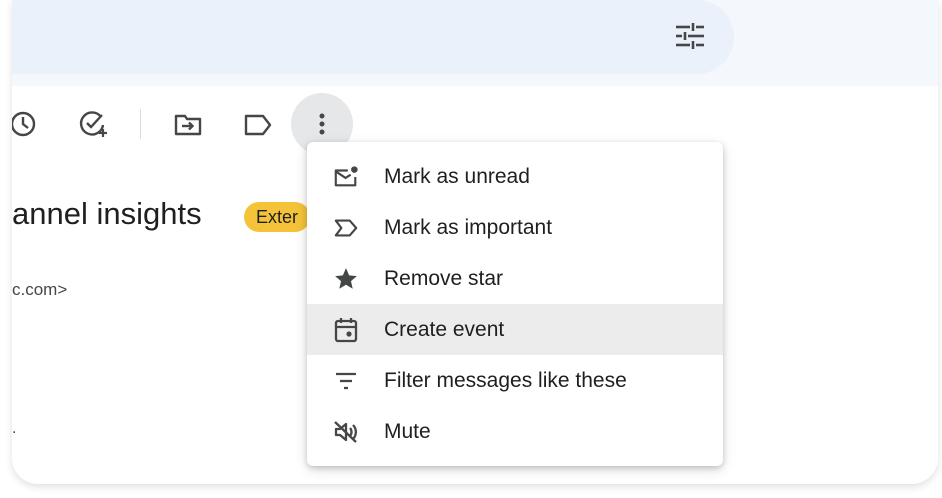  I want to click on menu-item-remove-star: Remove star, so click(515, 278).